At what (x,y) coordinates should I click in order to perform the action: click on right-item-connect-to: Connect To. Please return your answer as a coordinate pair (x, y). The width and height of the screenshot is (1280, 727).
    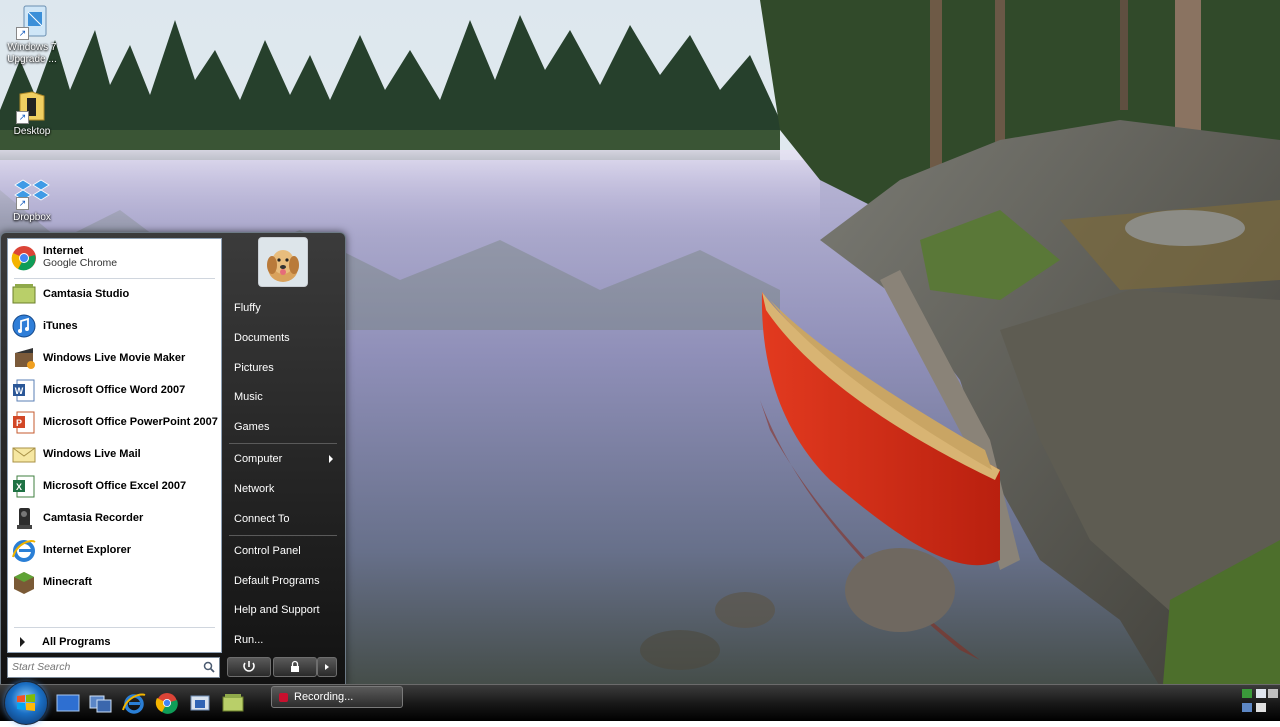
    Looking at the image, I should click on (283, 519).